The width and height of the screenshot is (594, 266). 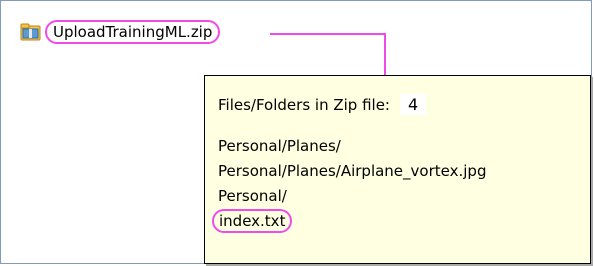 What do you see at coordinates (252, 221) in the screenshot?
I see `list-item-label: index.txt` at bounding box center [252, 221].